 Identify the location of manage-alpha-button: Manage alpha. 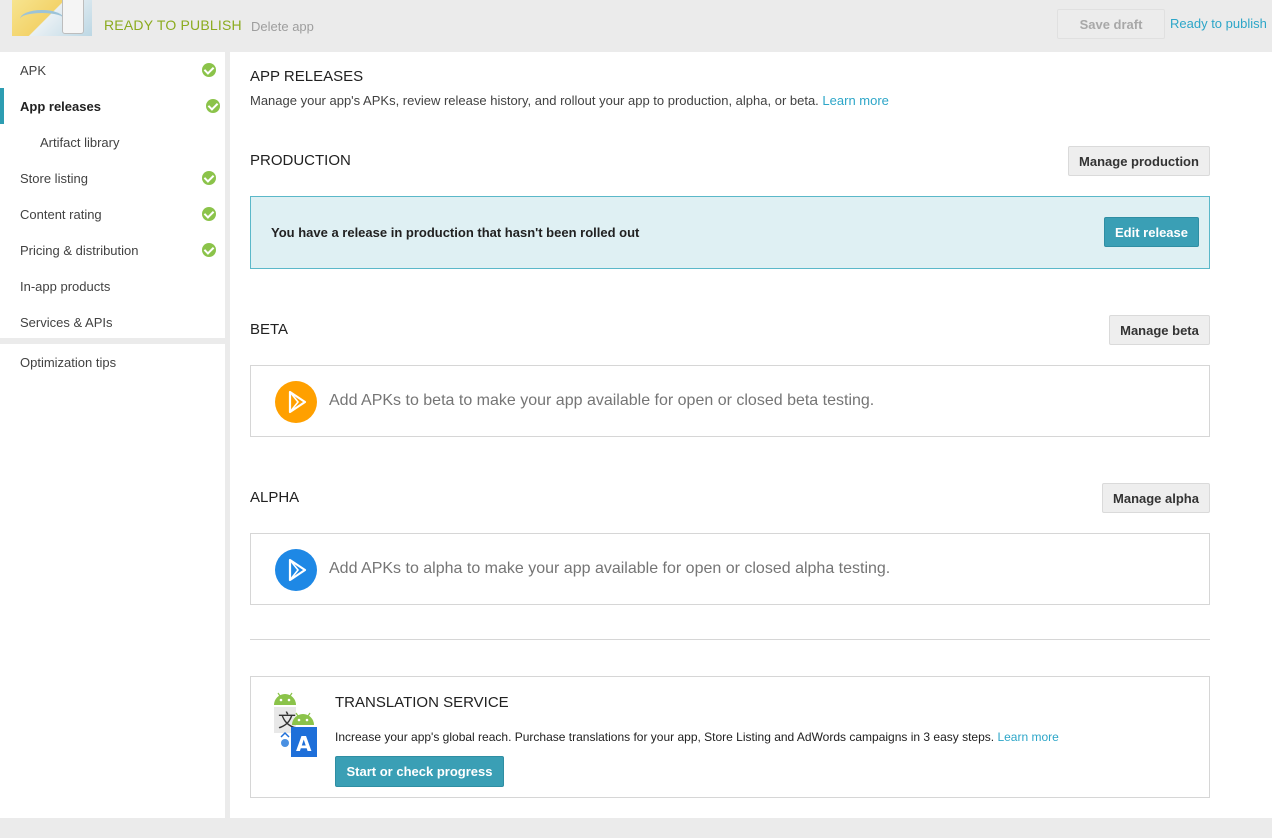
(1156, 498).